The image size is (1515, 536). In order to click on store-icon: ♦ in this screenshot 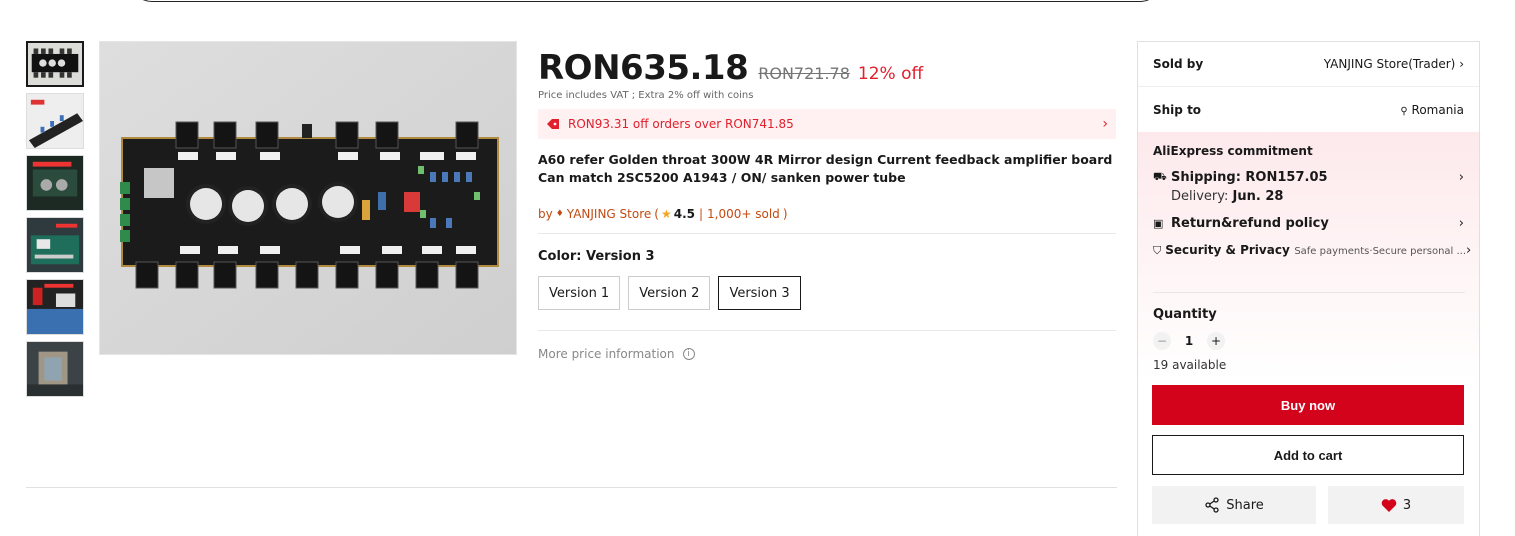, I will do `click(559, 214)`.